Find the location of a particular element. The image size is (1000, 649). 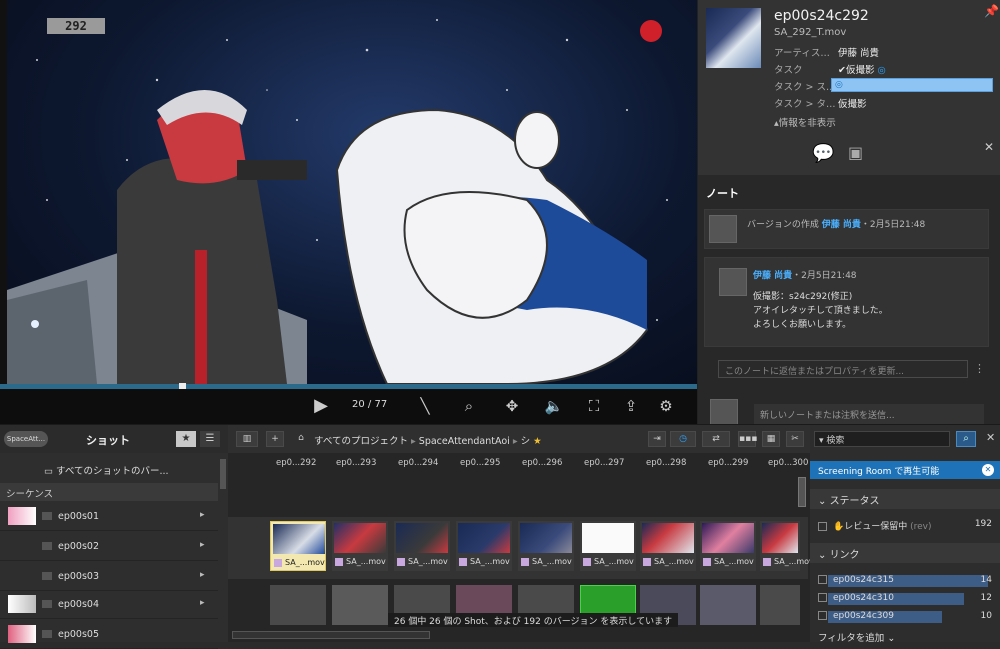

column-header: ep0...294 is located at coordinates (418, 463).